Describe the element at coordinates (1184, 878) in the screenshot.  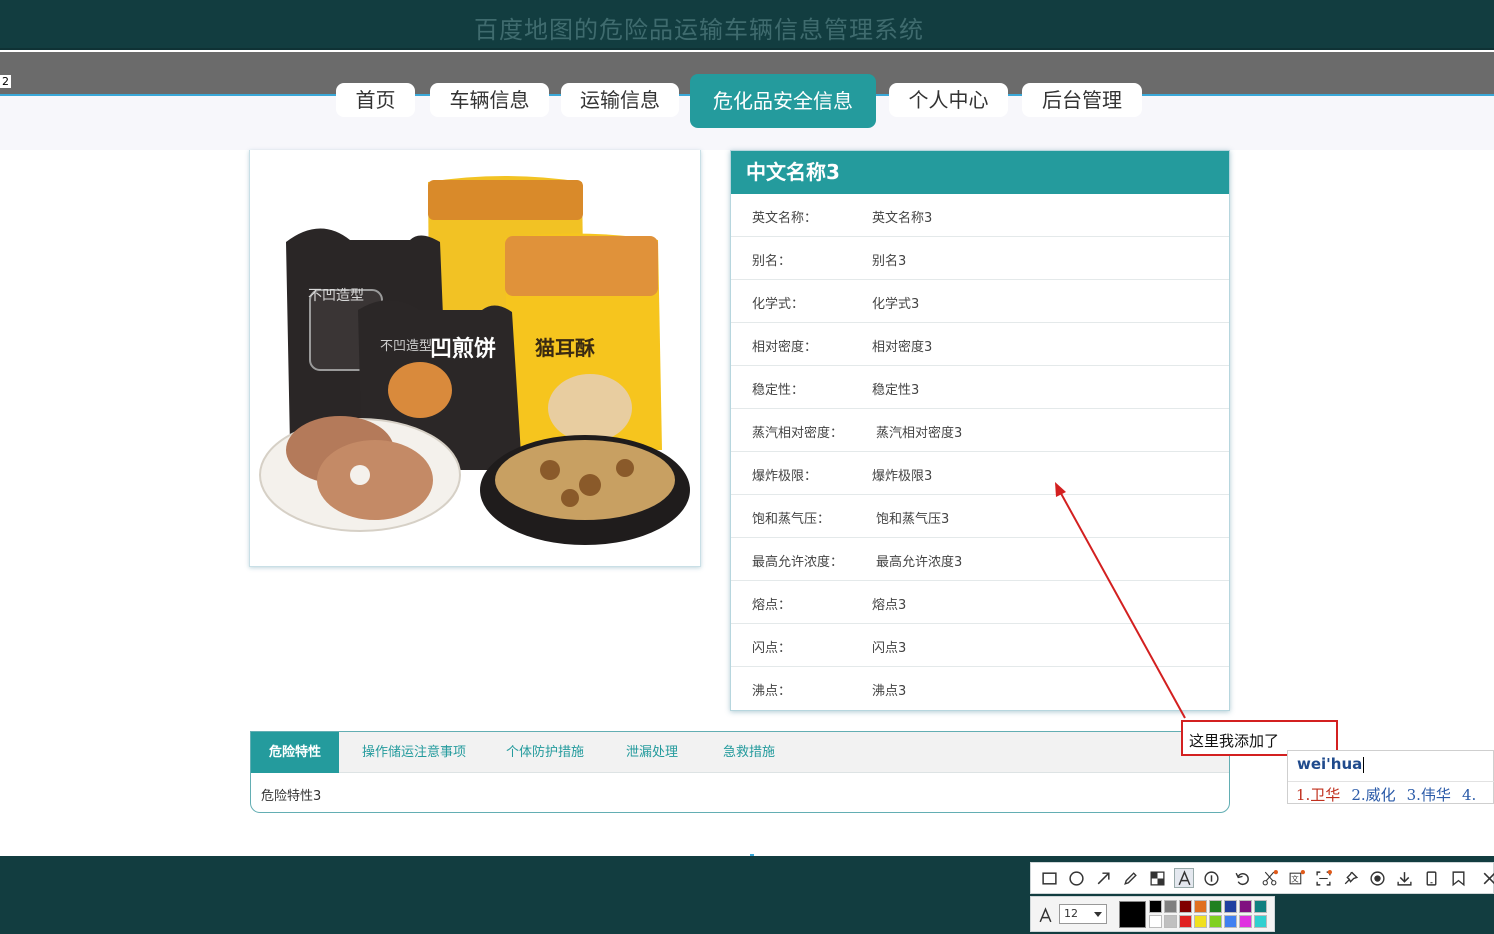
I see `text-icon` at that location.